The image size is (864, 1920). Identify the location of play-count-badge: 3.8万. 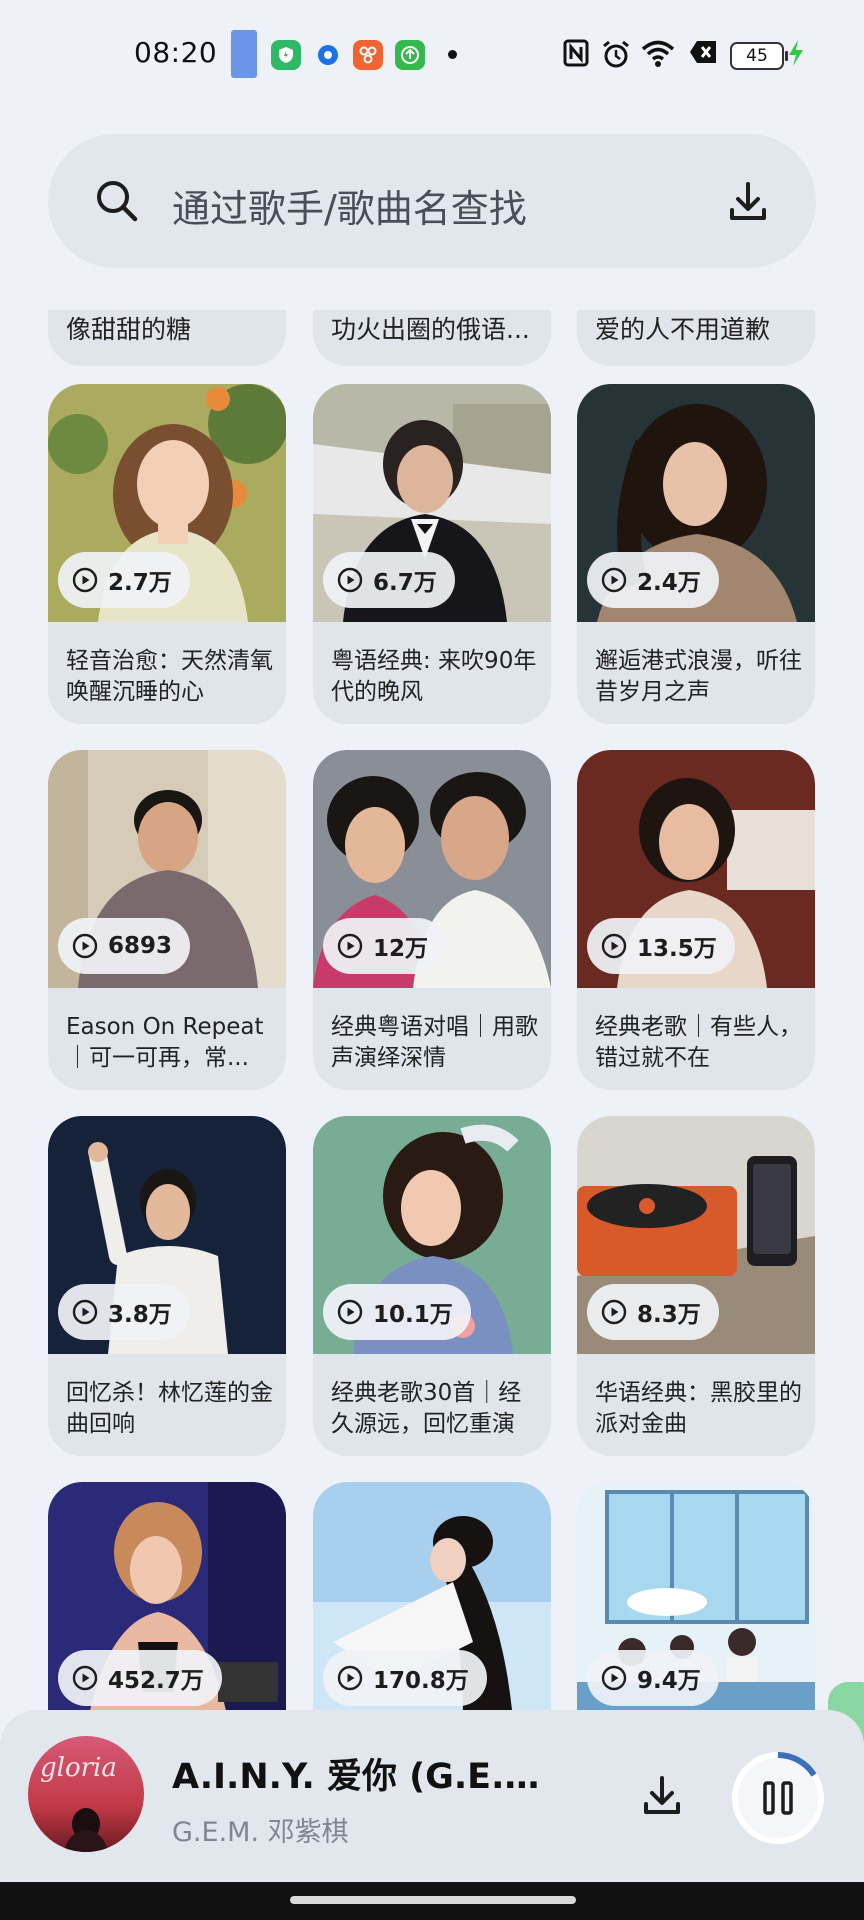
(124, 1312).